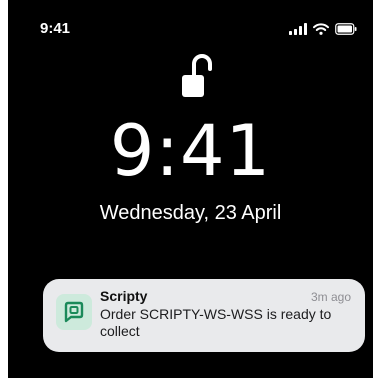 The image size is (381, 378). I want to click on wifi-icon, so click(321, 31).